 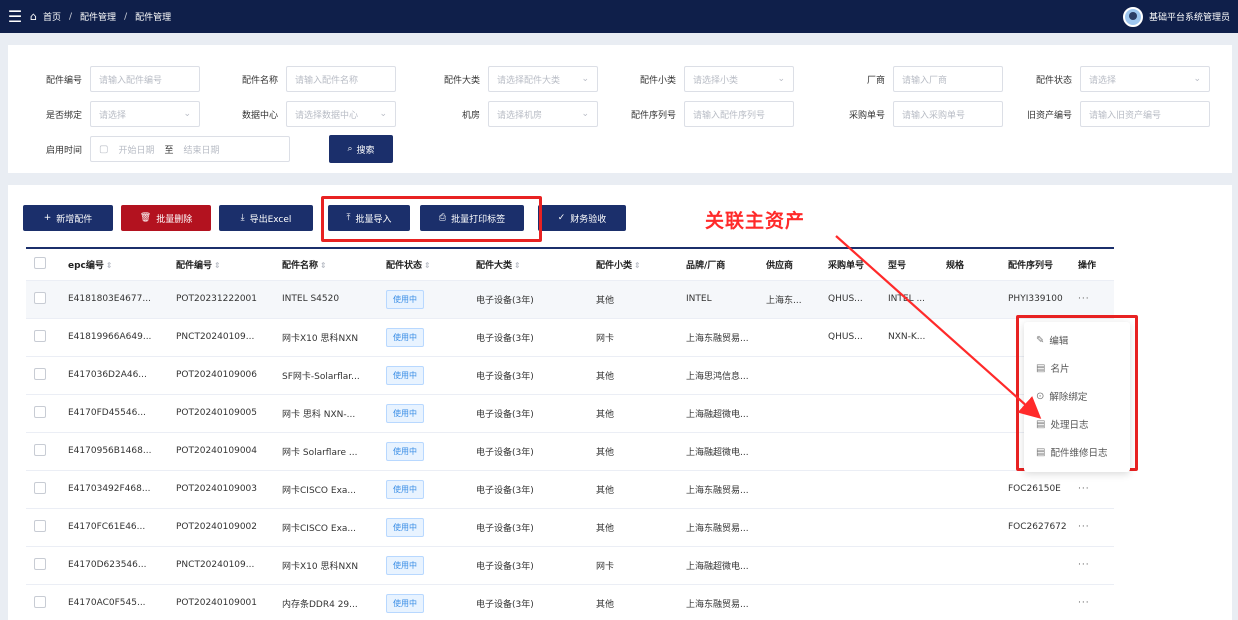 I want to click on filter-group: 采购单号 请输入采购单号, so click(x=903, y=114).